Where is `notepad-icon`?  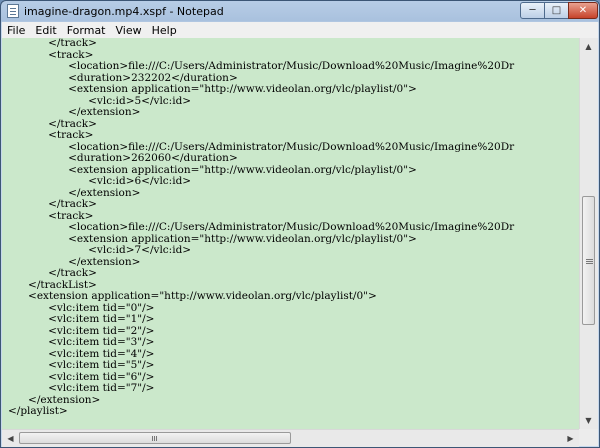
notepad-icon is located at coordinates (13, 11).